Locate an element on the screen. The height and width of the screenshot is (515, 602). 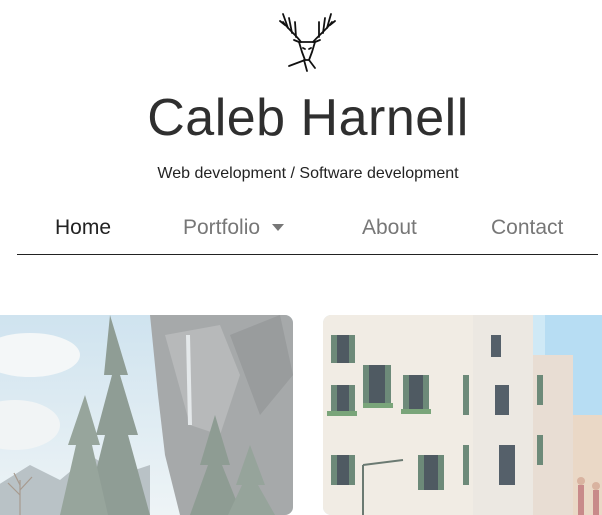
caret-down-icon is located at coordinates (278, 227).